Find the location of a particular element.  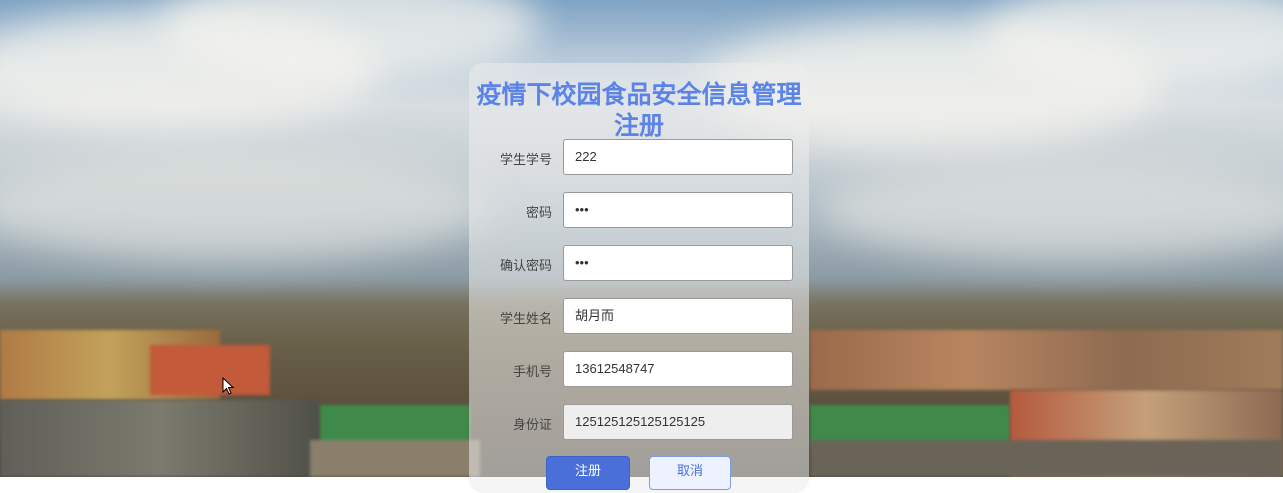

confirm-password-label: 确认密码 is located at coordinates (525, 266).